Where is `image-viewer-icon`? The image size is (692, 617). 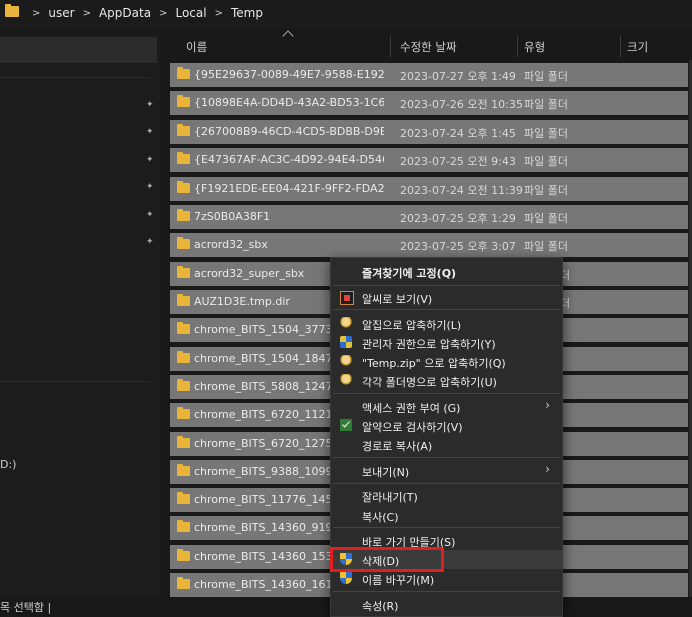 image-viewer-icon is located at coordinates (347, 298).